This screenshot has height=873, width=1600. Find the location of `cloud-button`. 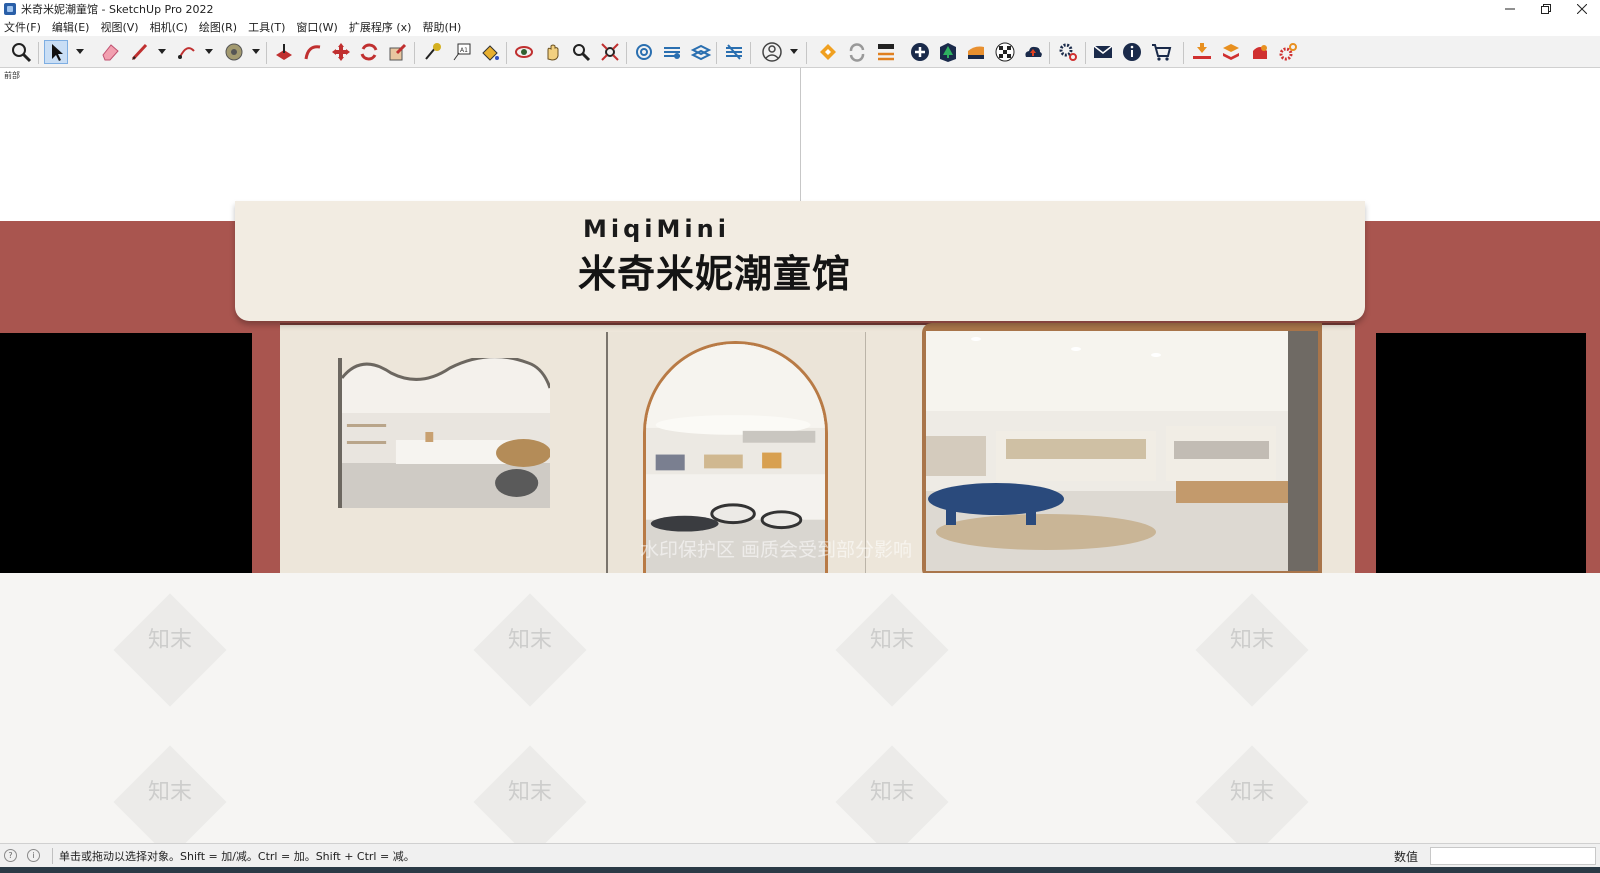

cloud-button is located at coordinates (1033, 52).